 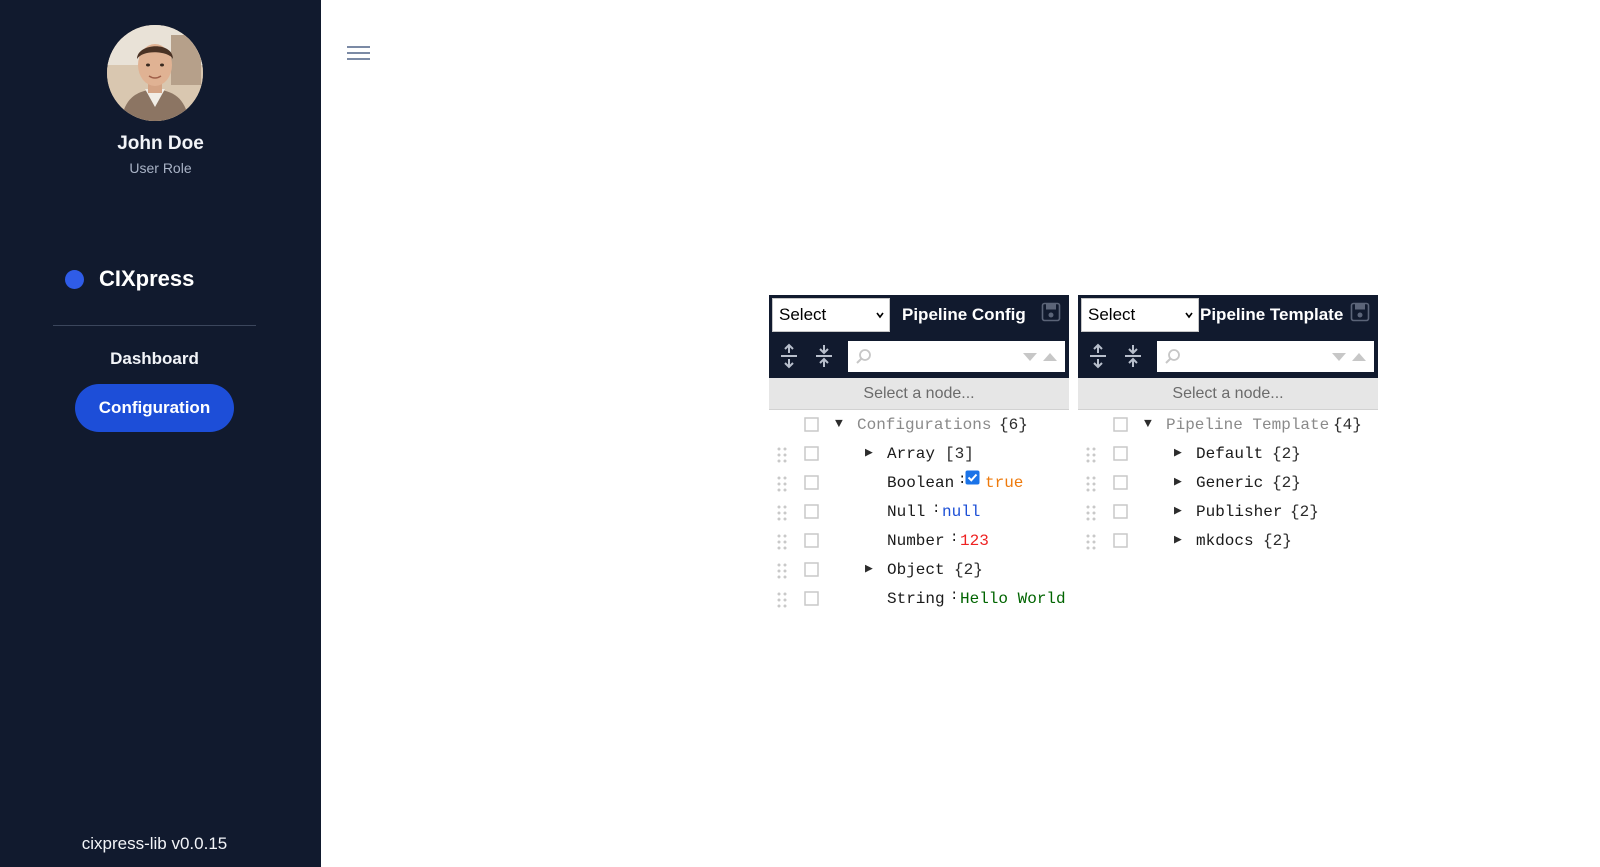 I want to click on tree-row: Boolean : true, so click(x=919, y=482).